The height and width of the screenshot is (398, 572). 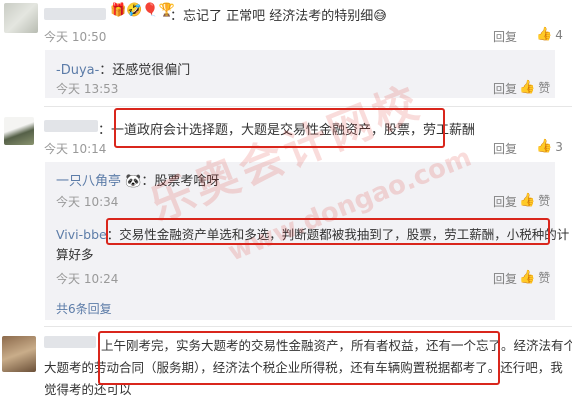 What do you see at coordinates (75, 37) in the screenshot?
I see `comment-time: 今天 10:50` at bounding box center [75, 37].